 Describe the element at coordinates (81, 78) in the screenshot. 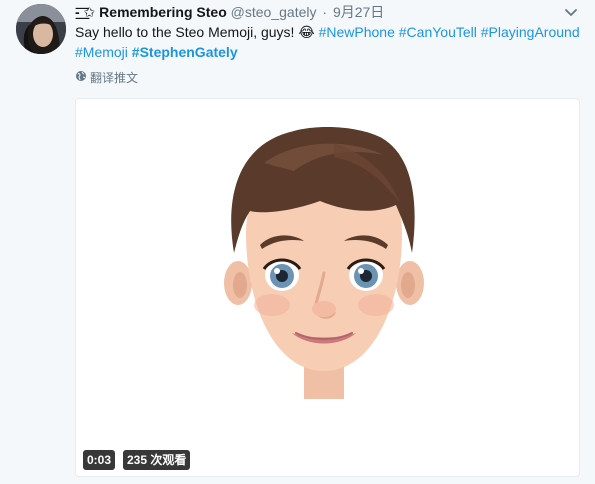

I see `globe-icon` at that location.